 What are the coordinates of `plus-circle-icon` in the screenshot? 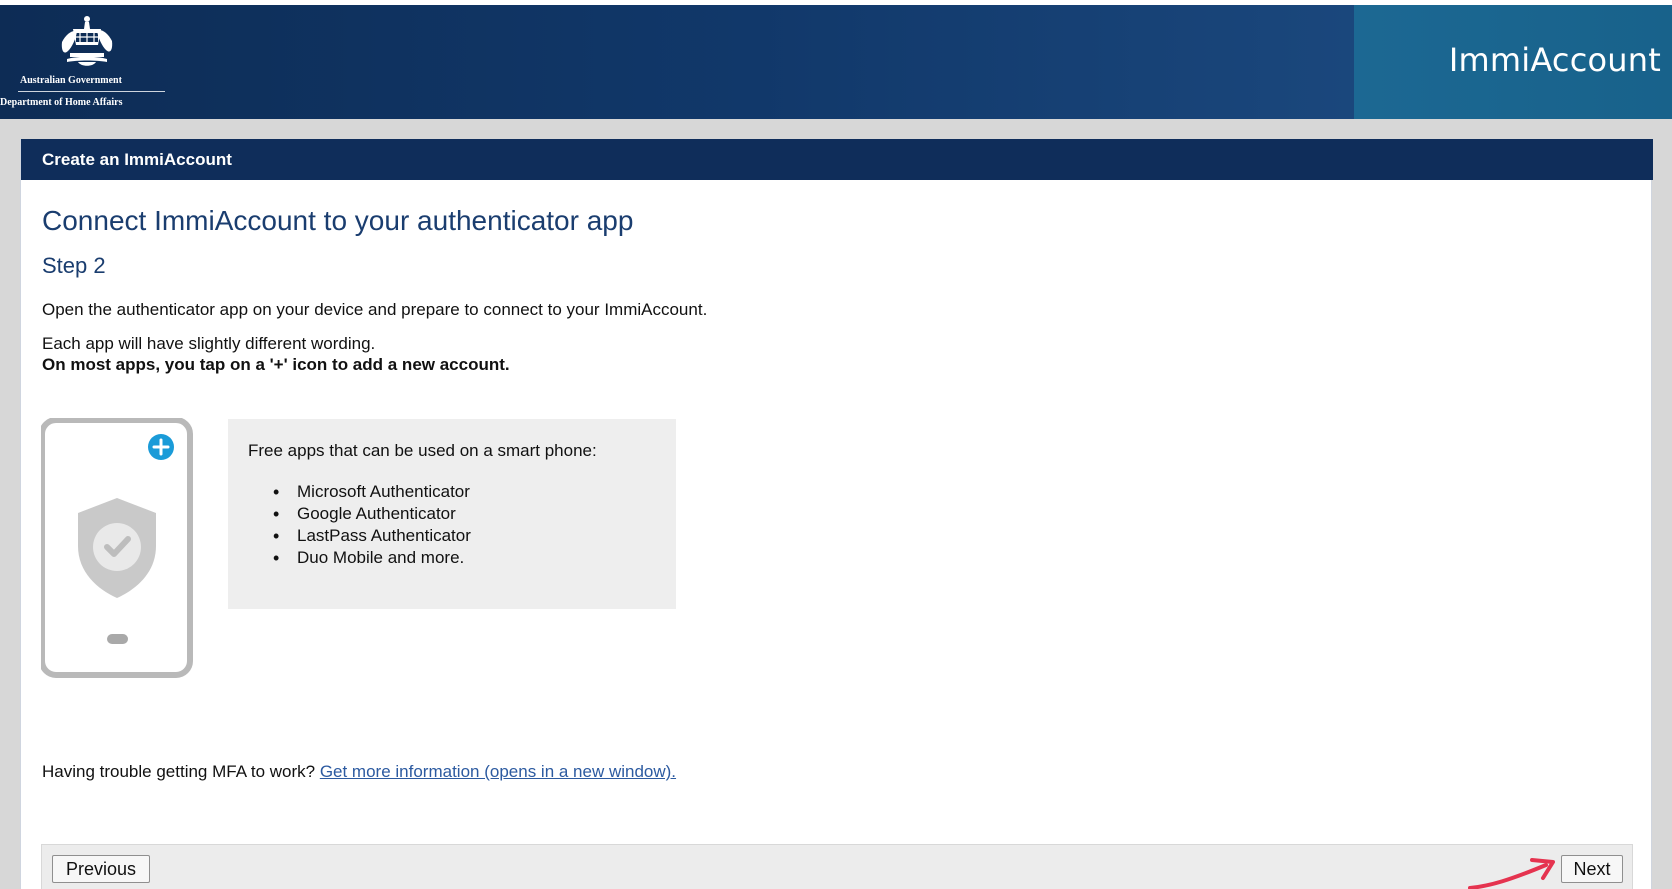 It's located at (161, 447).